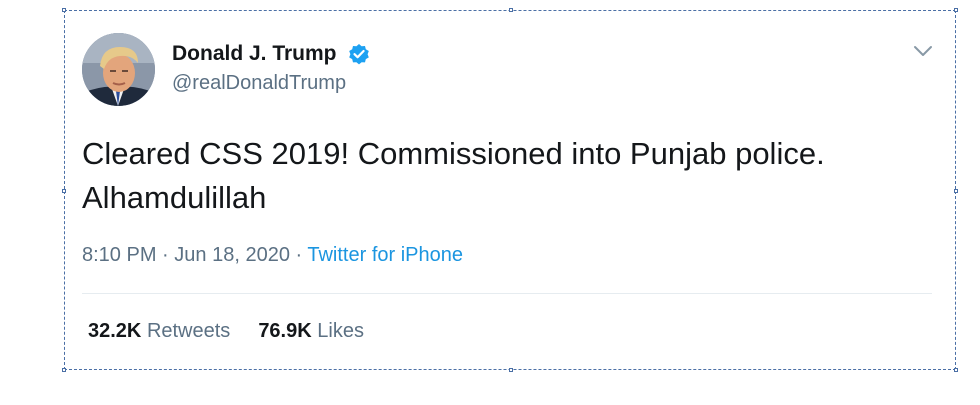  I want to click on likes-stat: 76.9K Likes, so click(311, 331).